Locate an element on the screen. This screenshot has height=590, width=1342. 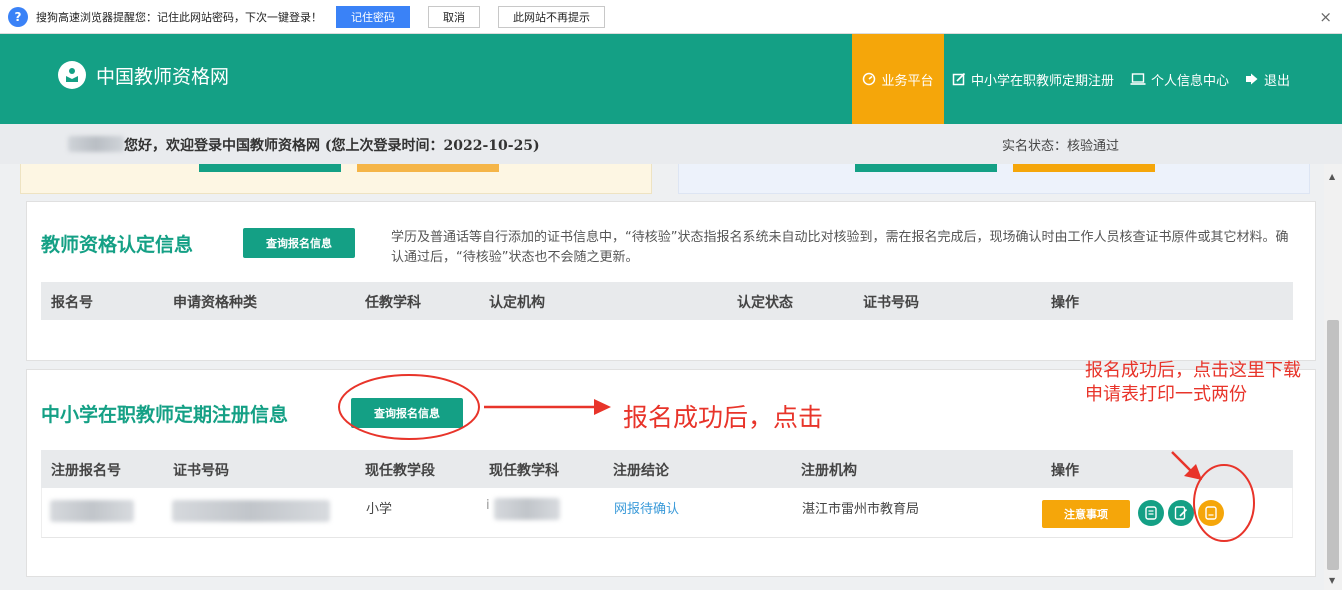
scroll-down-icon: ▼ is located at coordinates (1332, 580).